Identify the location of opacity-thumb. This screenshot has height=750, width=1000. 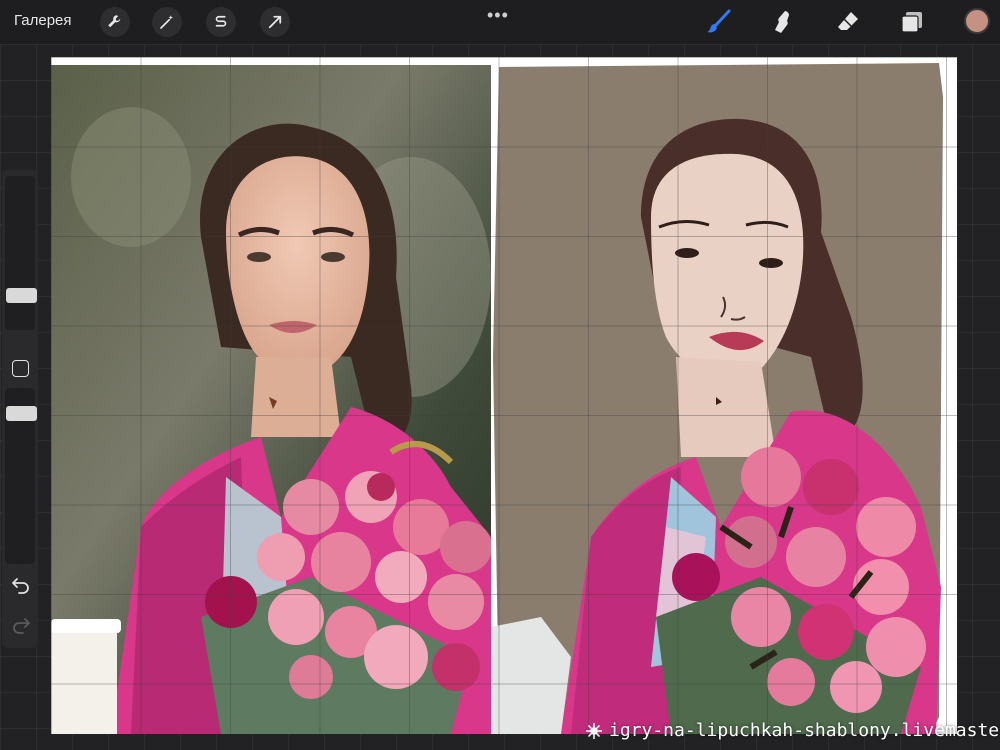
(21, 413).